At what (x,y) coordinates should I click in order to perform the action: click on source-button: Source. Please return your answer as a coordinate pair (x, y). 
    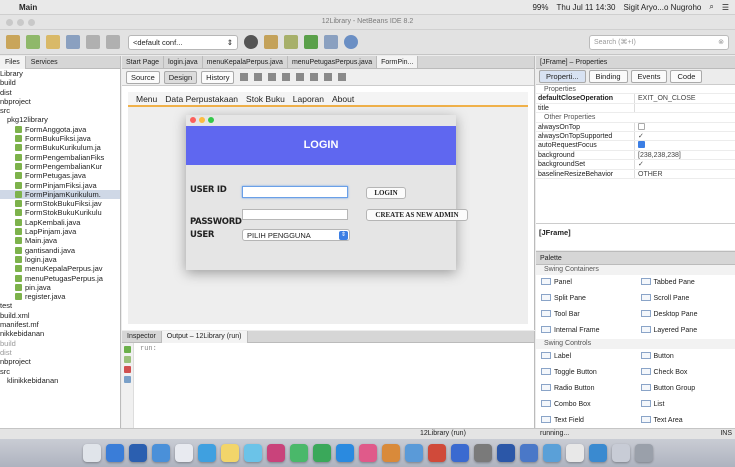
    Looking at the image, I should click on (143, 77).